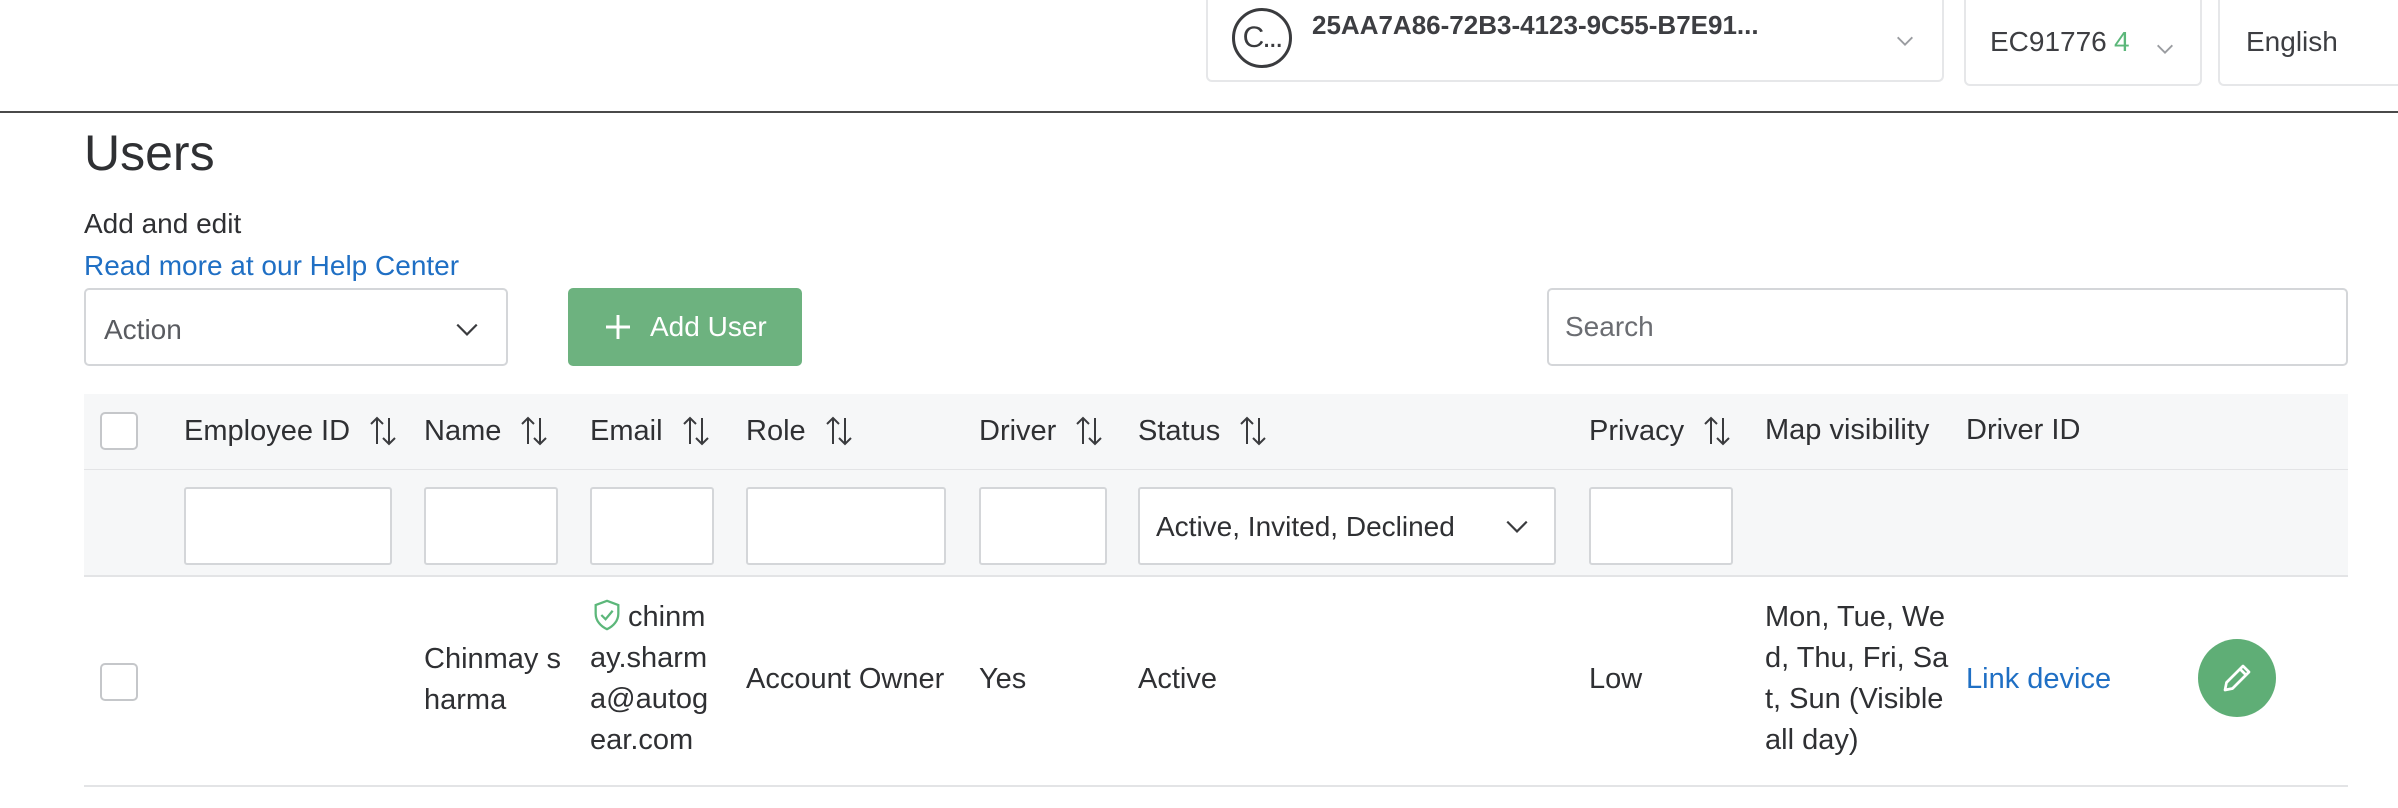 Image resolution: width=2398 pixels, height=808 pixels. I want to click on edit-user-button, so click(2237, 678).